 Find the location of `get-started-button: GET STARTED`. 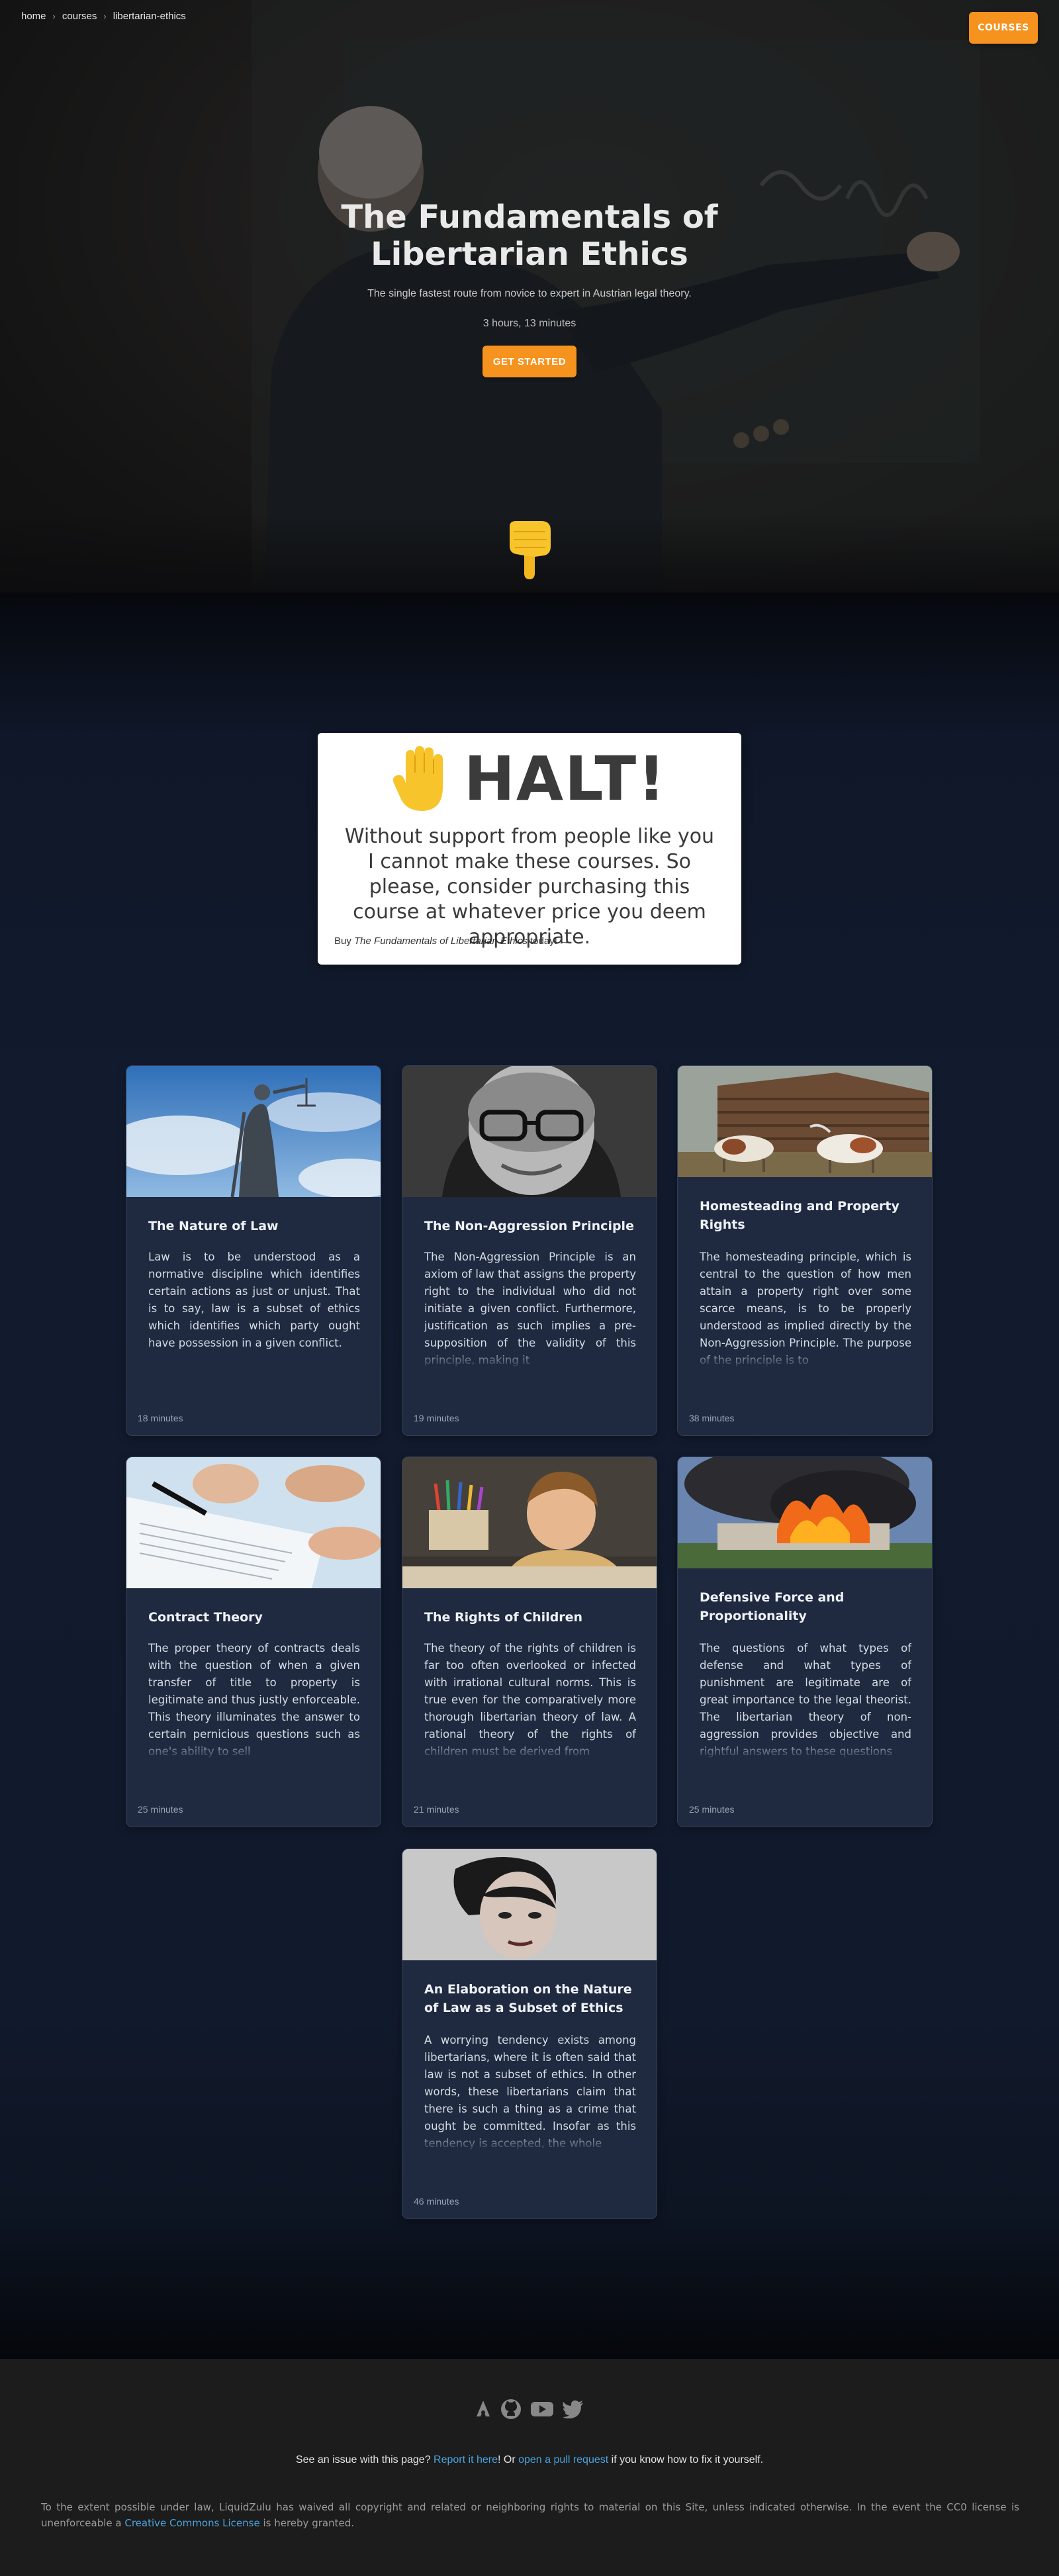

get-started-button: GET STARTED is located at coordinates (529, 361).